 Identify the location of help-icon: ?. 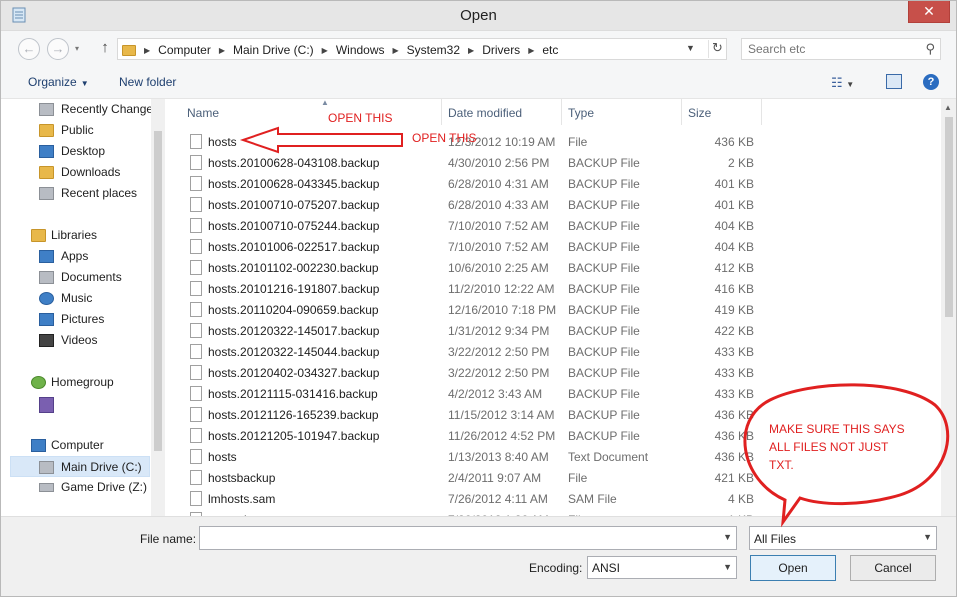
(931, 82).